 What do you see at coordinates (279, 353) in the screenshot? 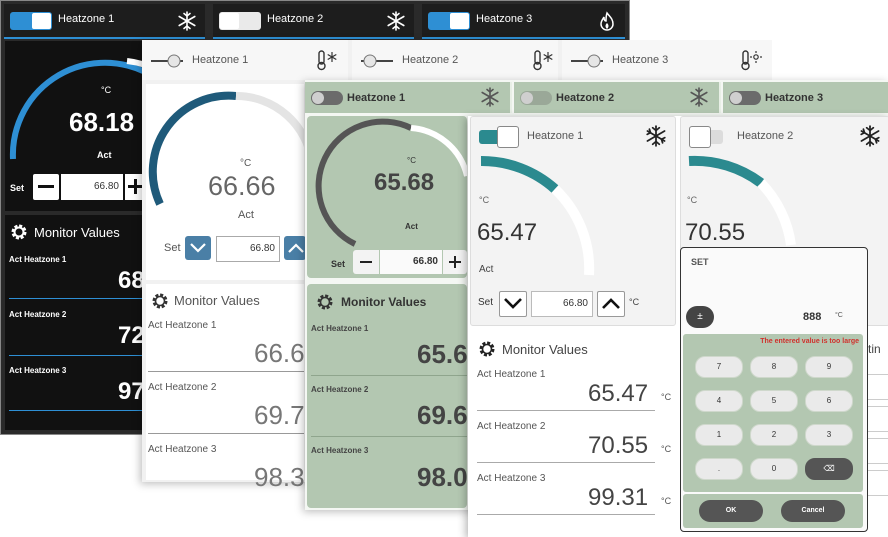
I see `monitor-value: 66.6` at bounding box center [279, 353].